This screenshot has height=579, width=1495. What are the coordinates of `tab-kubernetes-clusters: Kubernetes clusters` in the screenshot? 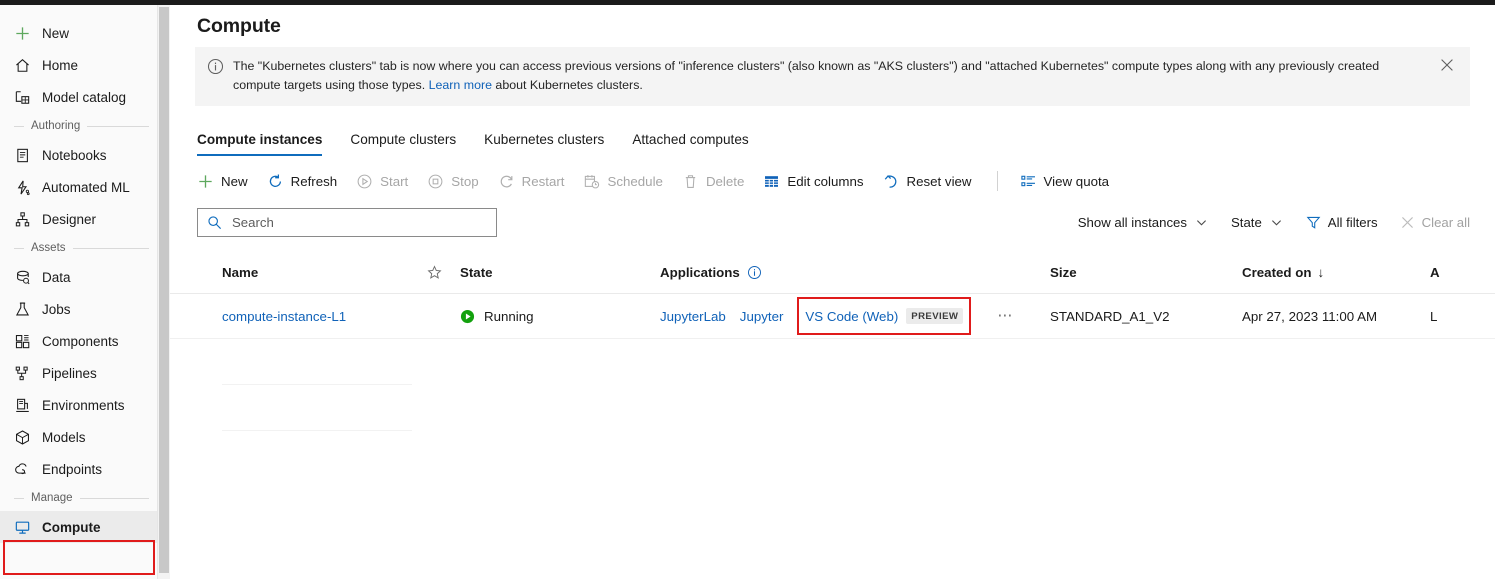 It's located at (544, 144).